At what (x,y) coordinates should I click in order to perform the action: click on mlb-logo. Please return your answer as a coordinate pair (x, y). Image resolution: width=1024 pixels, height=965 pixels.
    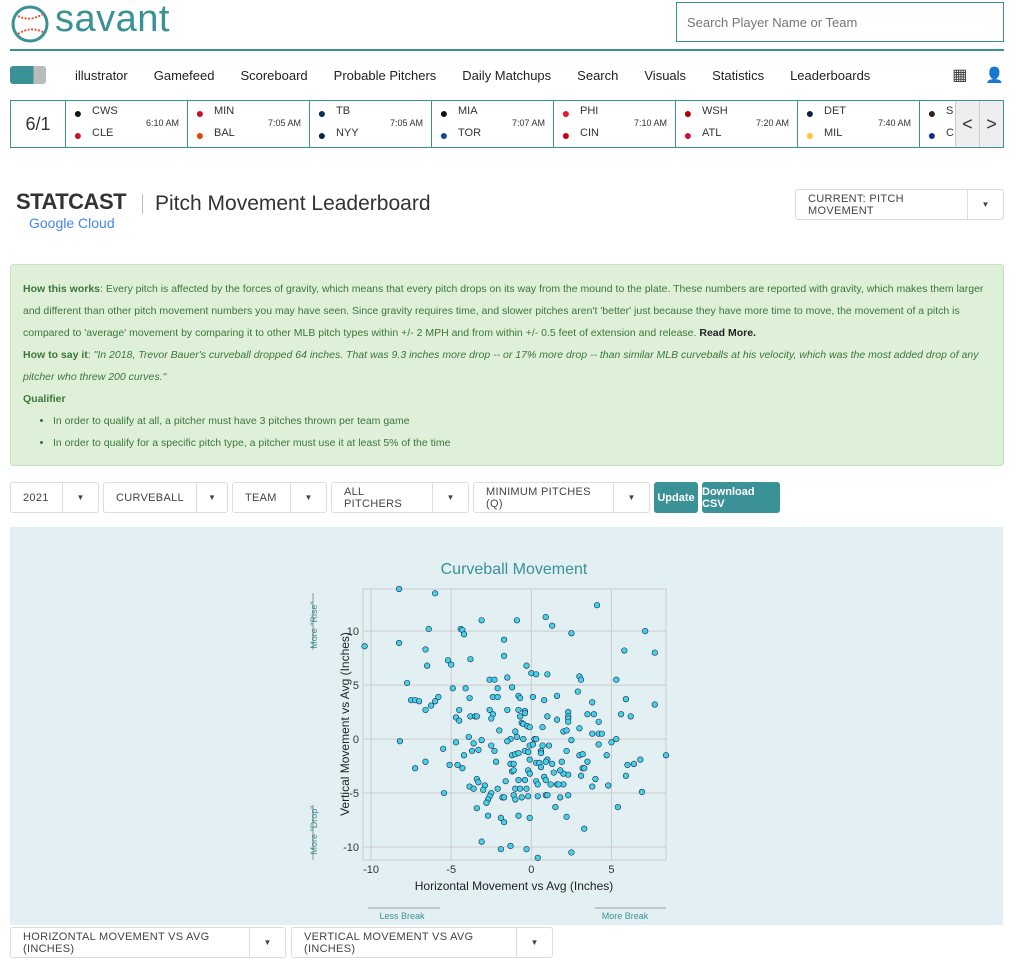
    Looking at the image, I should click on (28, 75).